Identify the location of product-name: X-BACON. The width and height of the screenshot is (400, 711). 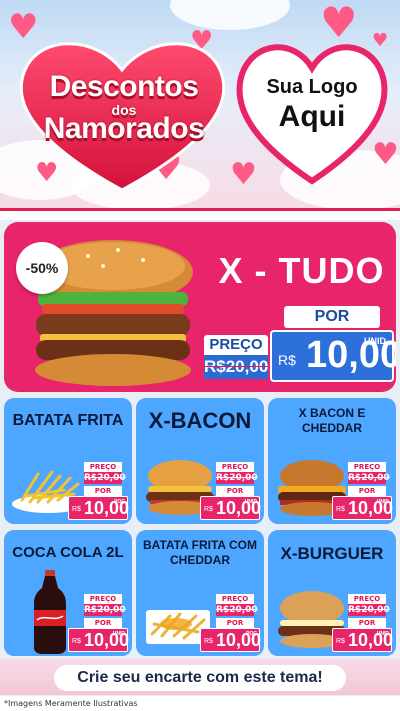
(200, 420).